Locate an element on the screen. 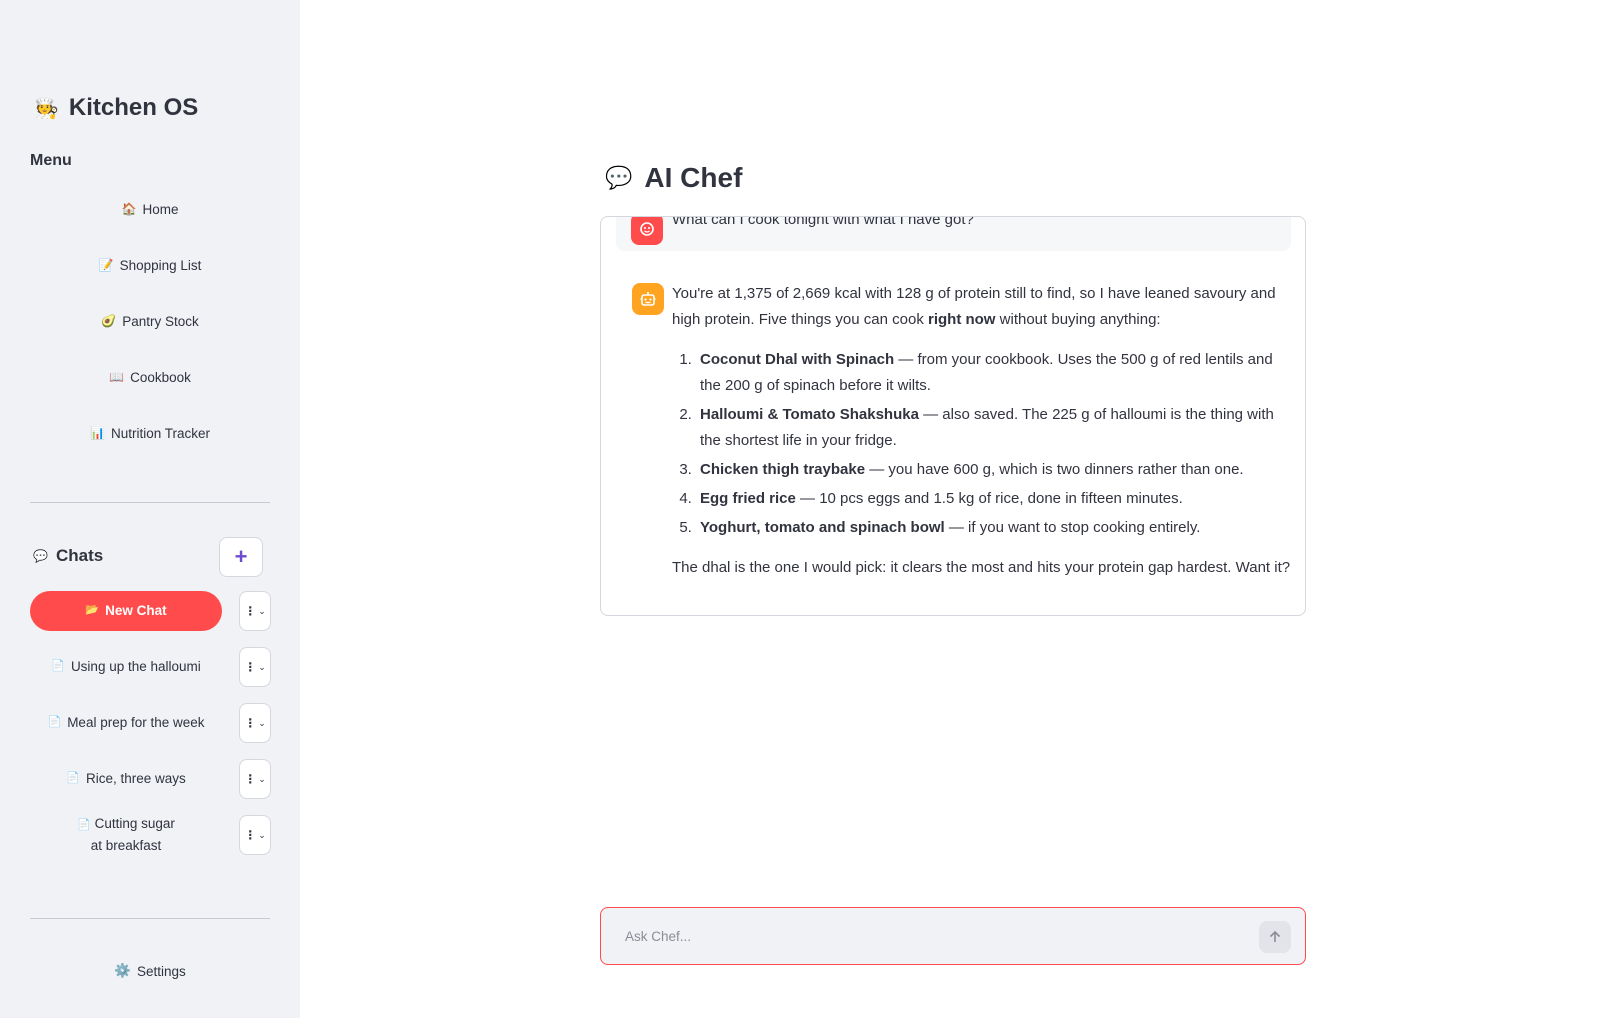  user-avatar is located at coordinates (647, 231).